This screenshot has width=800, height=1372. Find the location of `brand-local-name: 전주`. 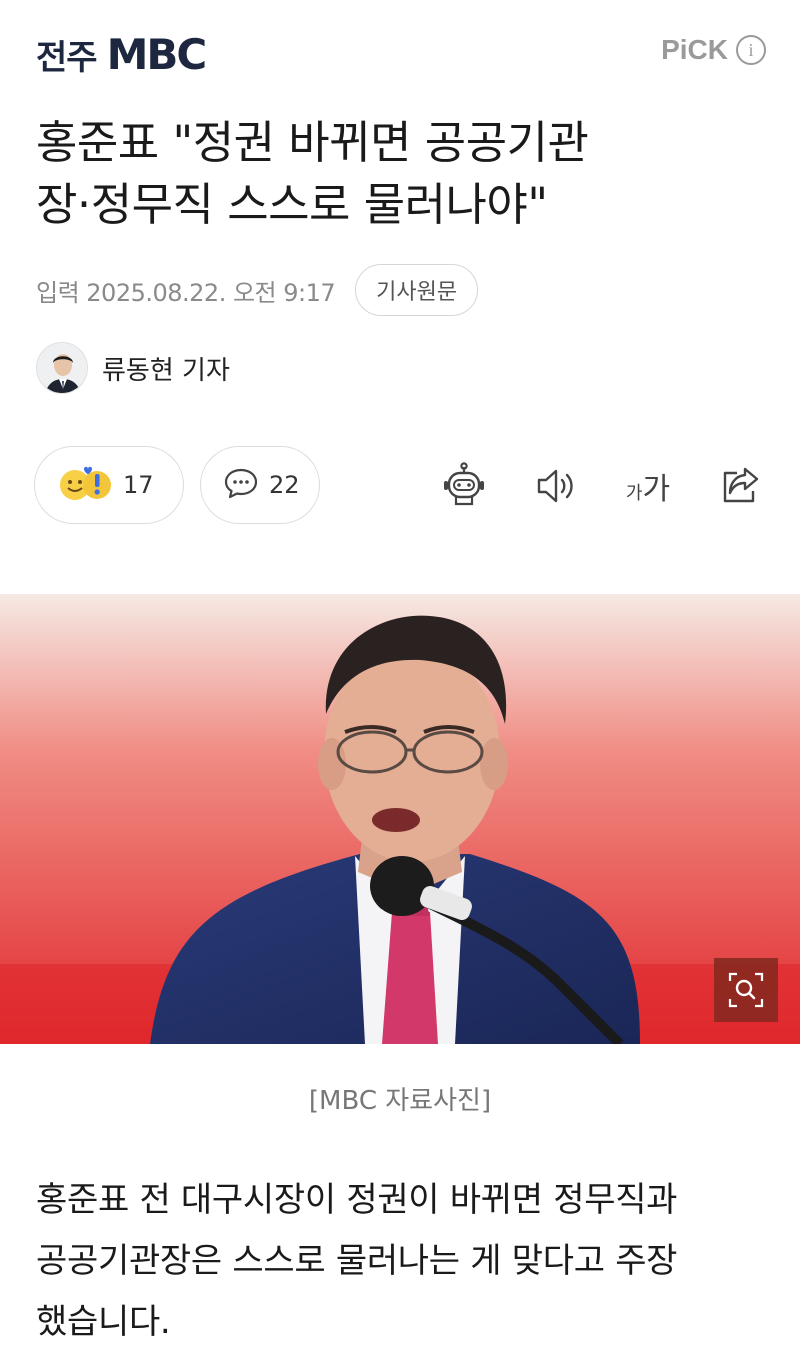

brand-local-name: 전주 is located at coordinates (67, 58).